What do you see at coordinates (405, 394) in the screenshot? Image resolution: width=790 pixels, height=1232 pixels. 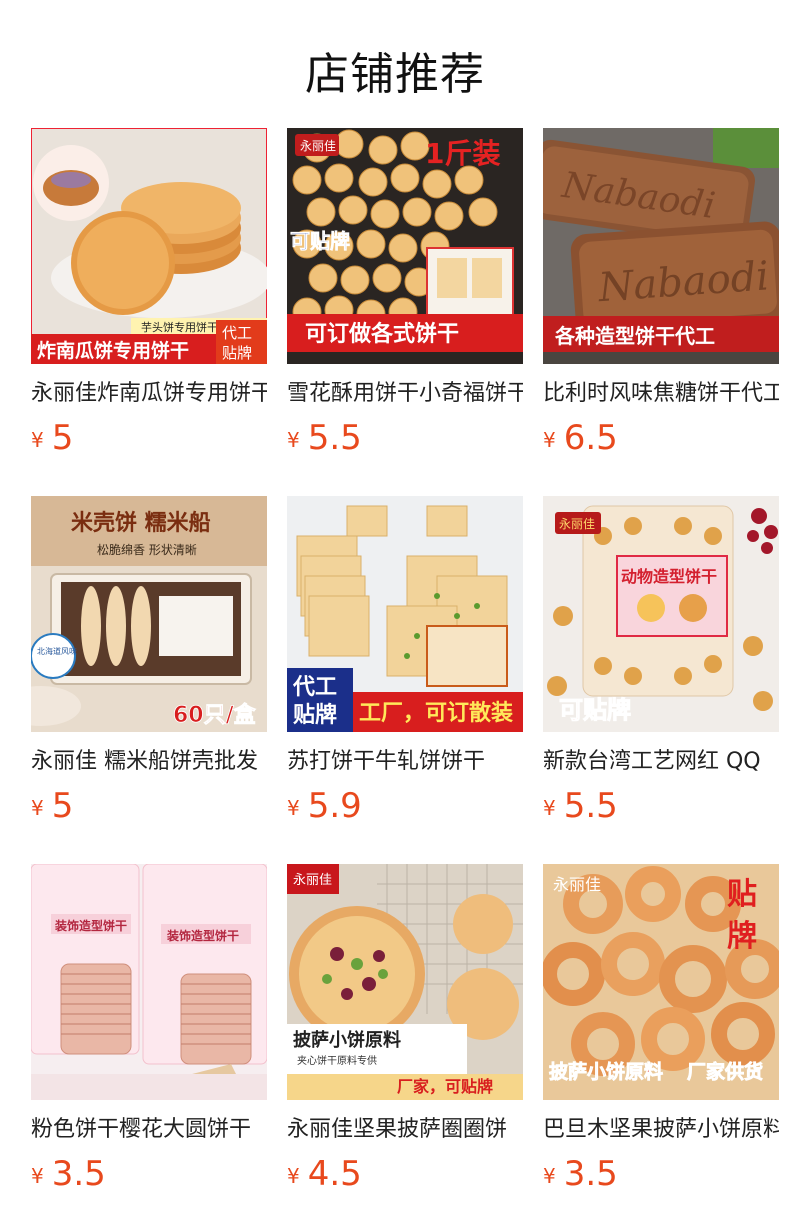 I see `product-name: 雪花酥用饼干小奇福饼干` at bounding box center [405, 394].